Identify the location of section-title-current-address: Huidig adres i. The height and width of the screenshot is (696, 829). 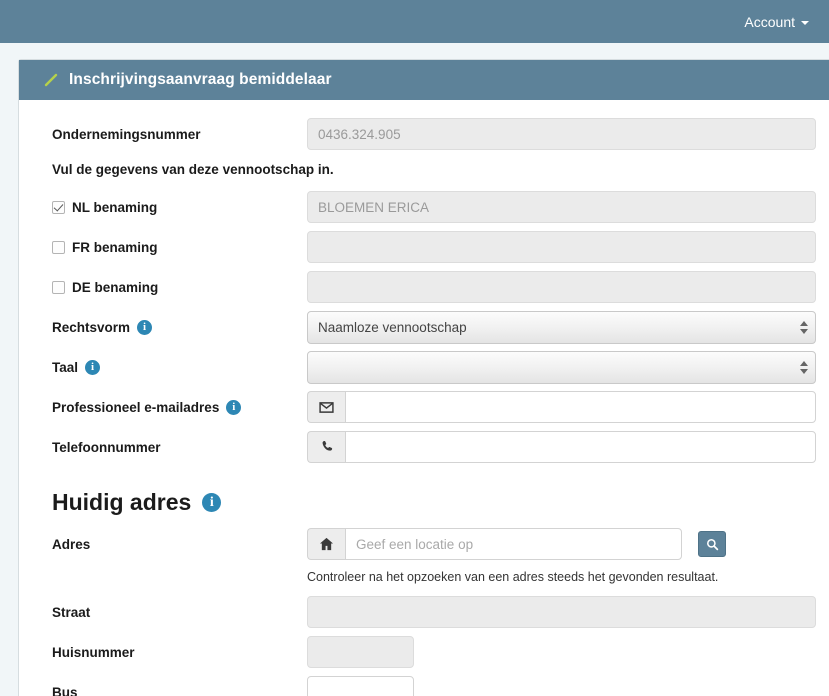
(428, 502).